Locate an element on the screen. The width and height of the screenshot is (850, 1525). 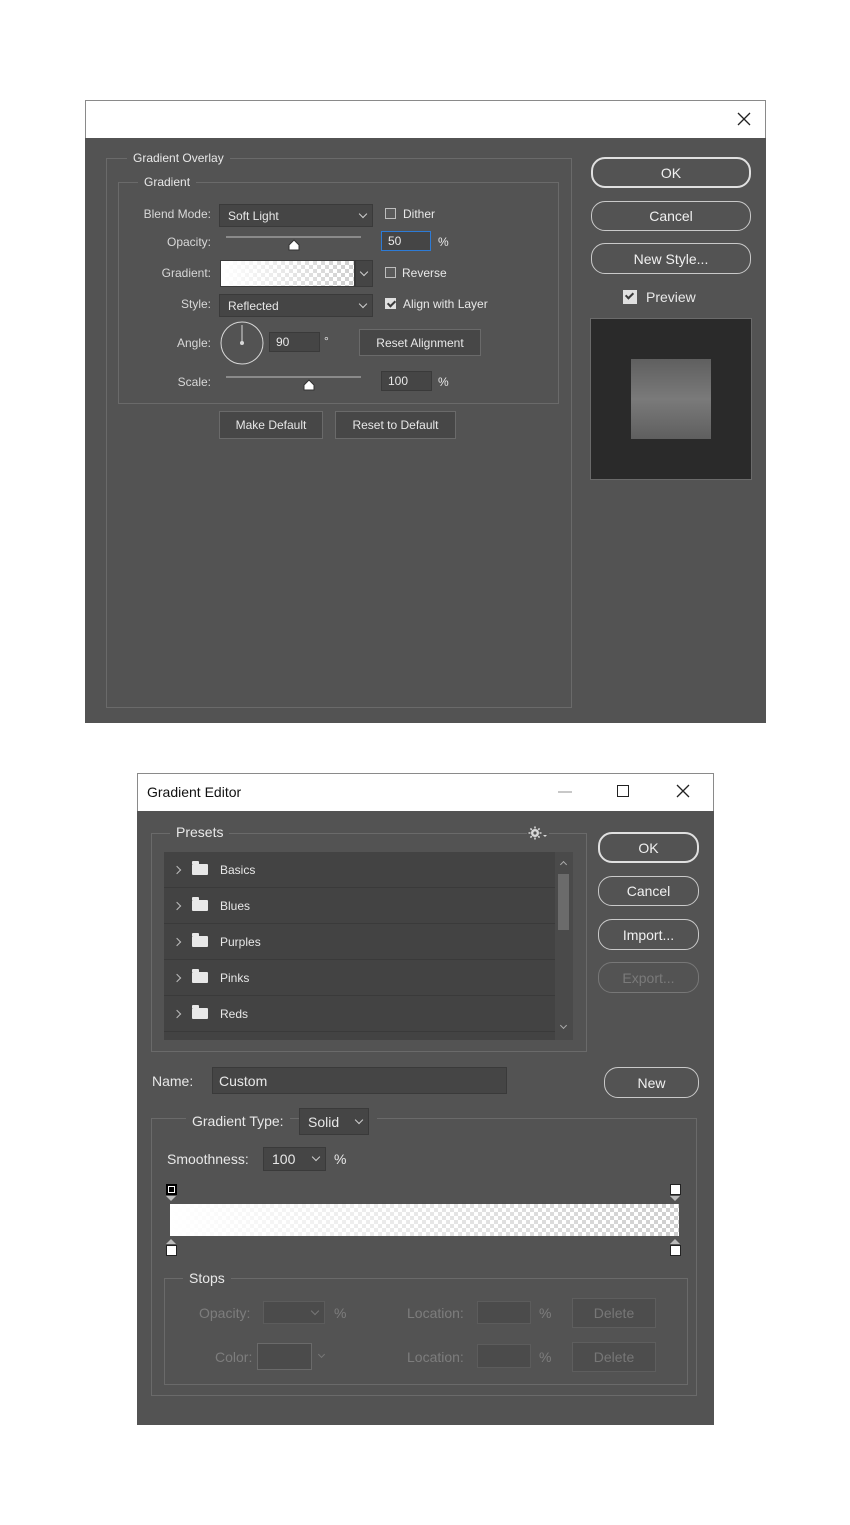
style-select: Reflected is located at coordinates (296, 305).